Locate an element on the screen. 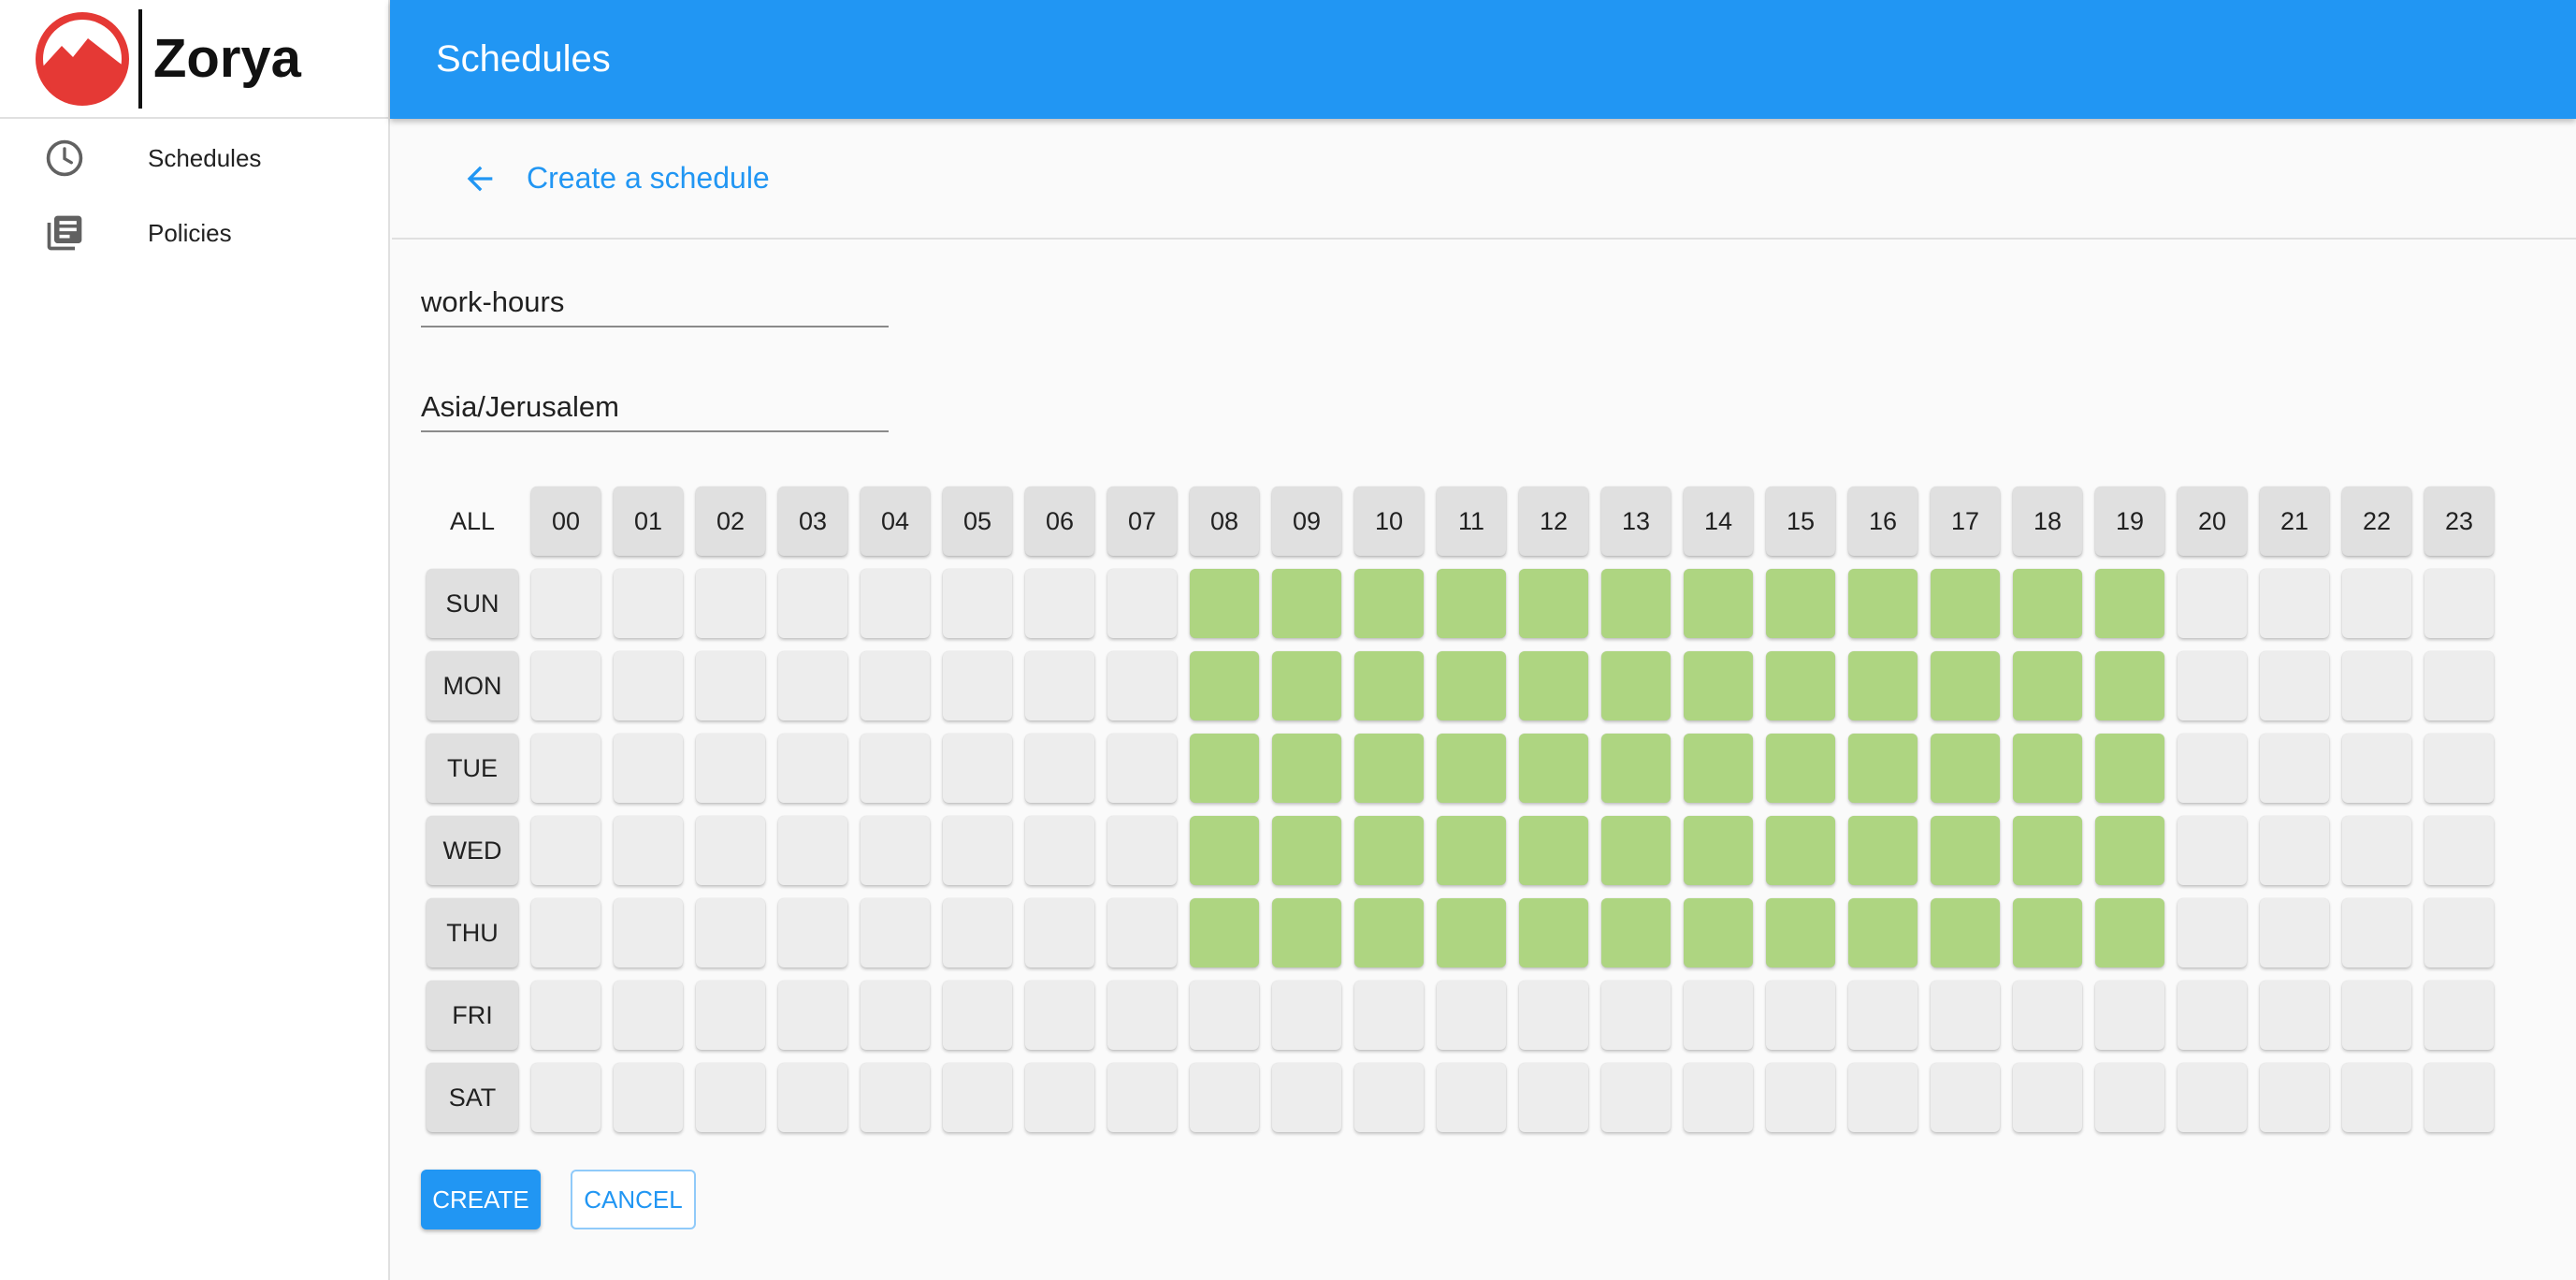 The height and width of the screenshot is (1280, 2576). day-button-wed: WED is located at coordinates (472, 850).